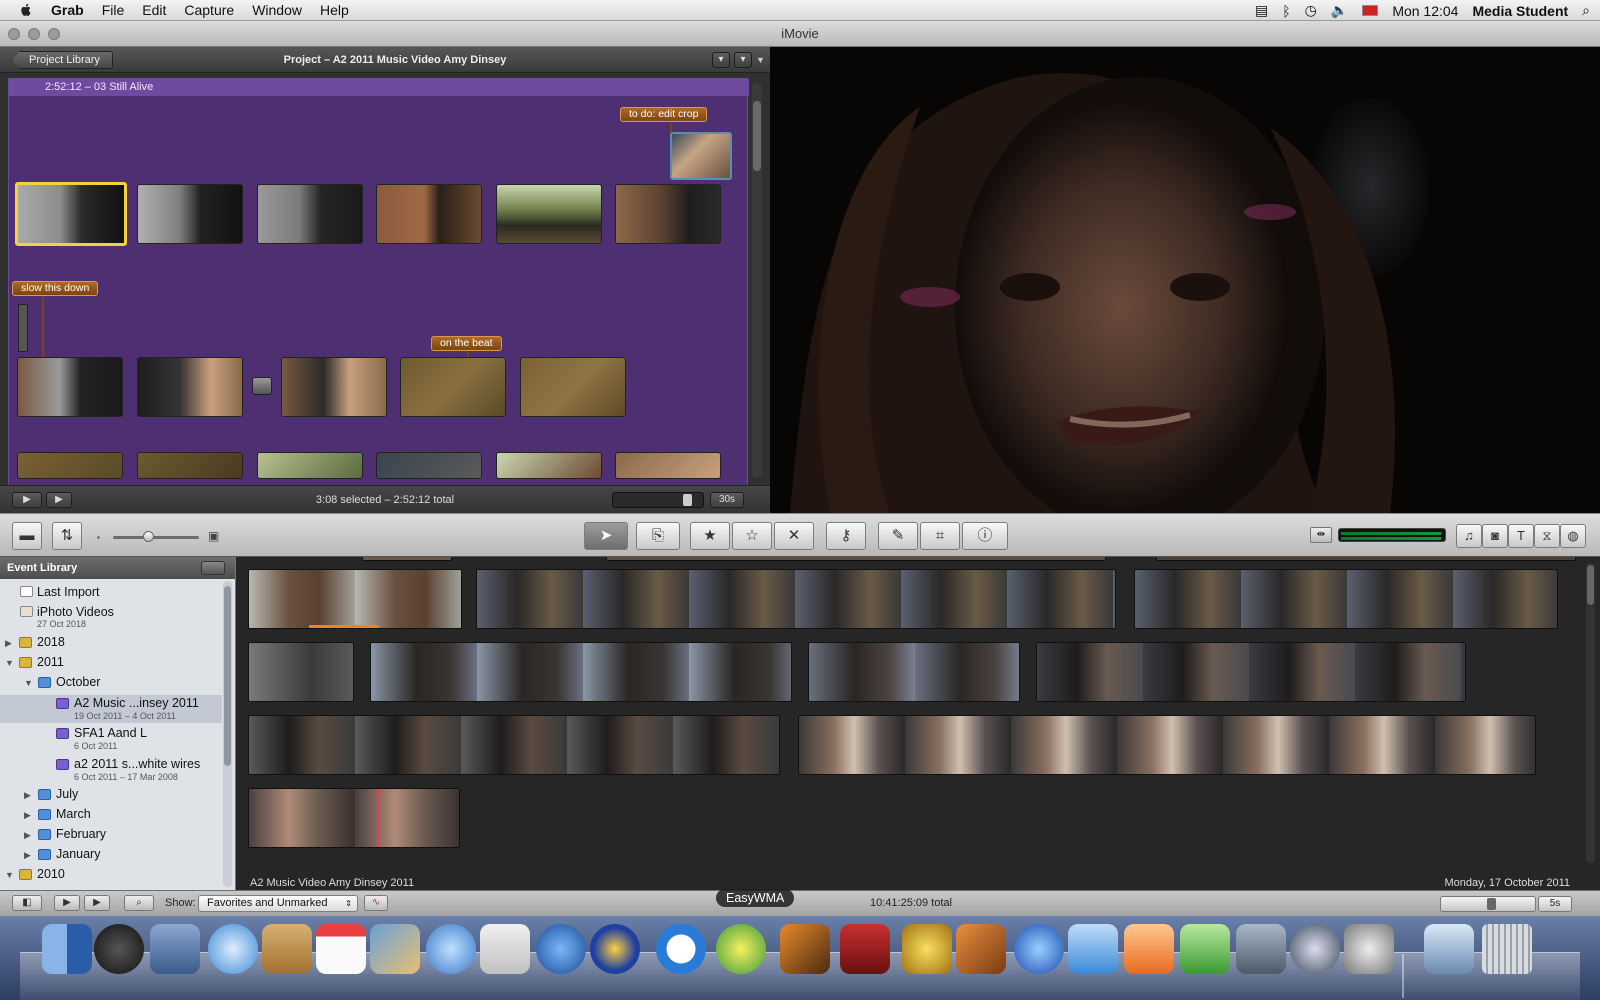  Describe the element at coordinates (334, 10) in the screenshot. I see `menu-help: Help` at that location.